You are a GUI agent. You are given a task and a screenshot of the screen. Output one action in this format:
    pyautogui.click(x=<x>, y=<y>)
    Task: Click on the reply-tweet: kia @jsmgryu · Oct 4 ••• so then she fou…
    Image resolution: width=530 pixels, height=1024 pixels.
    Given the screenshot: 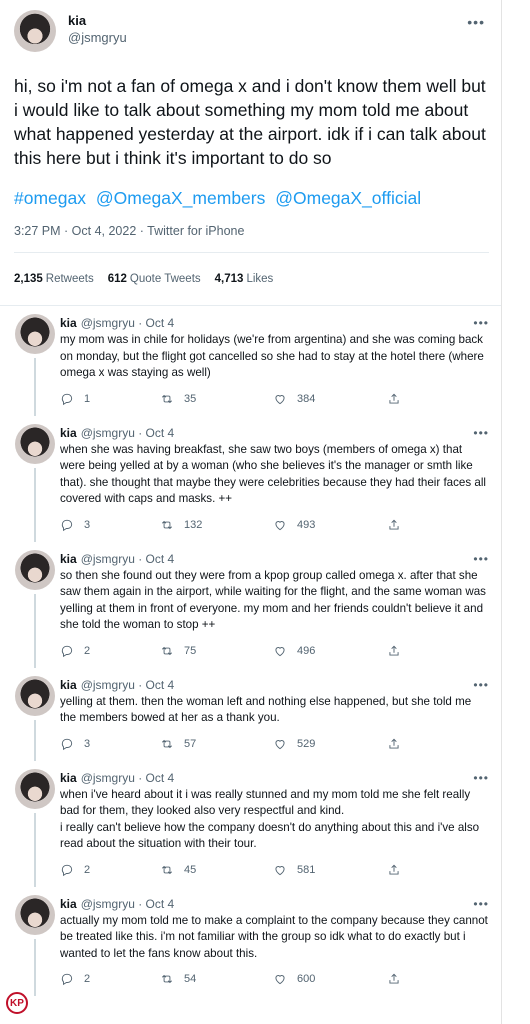 What is the action you would take?
    pyautogui.click(x=250, y=605)
    